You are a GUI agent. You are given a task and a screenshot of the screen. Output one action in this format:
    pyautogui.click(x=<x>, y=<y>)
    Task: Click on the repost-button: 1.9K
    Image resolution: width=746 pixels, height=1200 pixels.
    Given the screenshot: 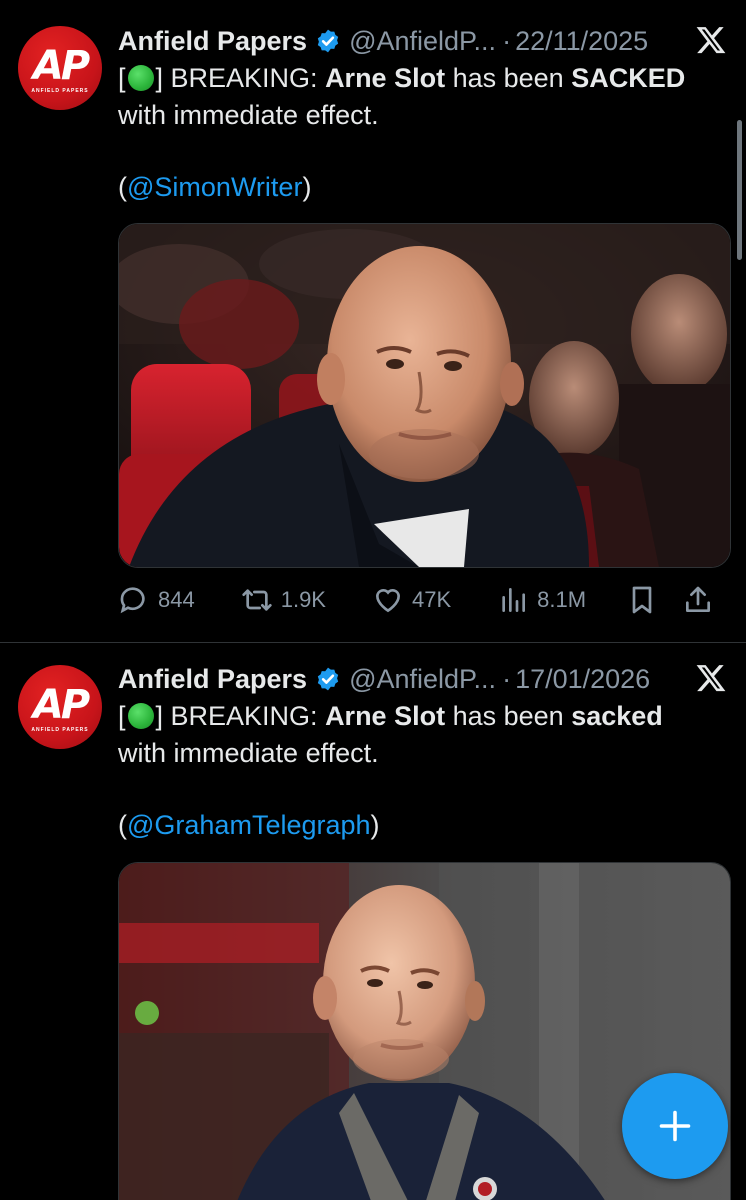 What is the action you would take?
    pyautogui.click(x=283, y=600)
    